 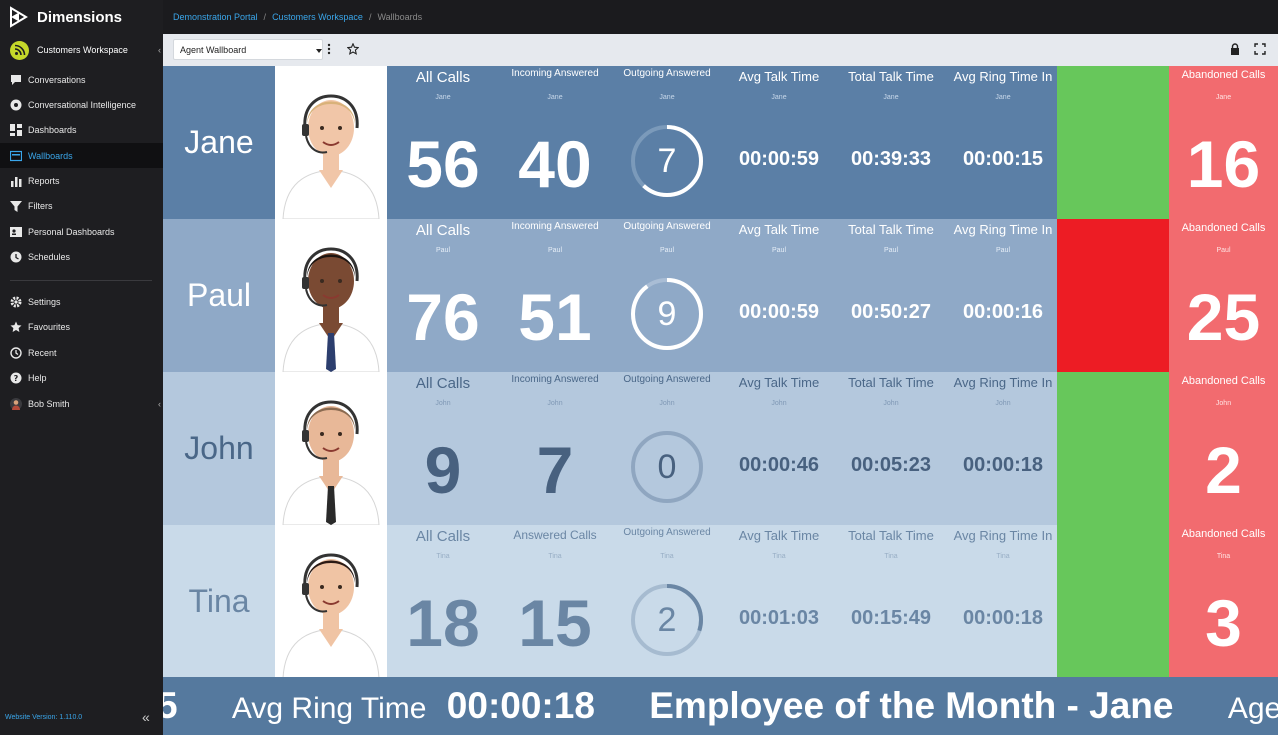 What do you see at coordinates (42, 352) in the screenshot?
I see `sidebar-item-label: Recent` at bounding box center [42, 352].